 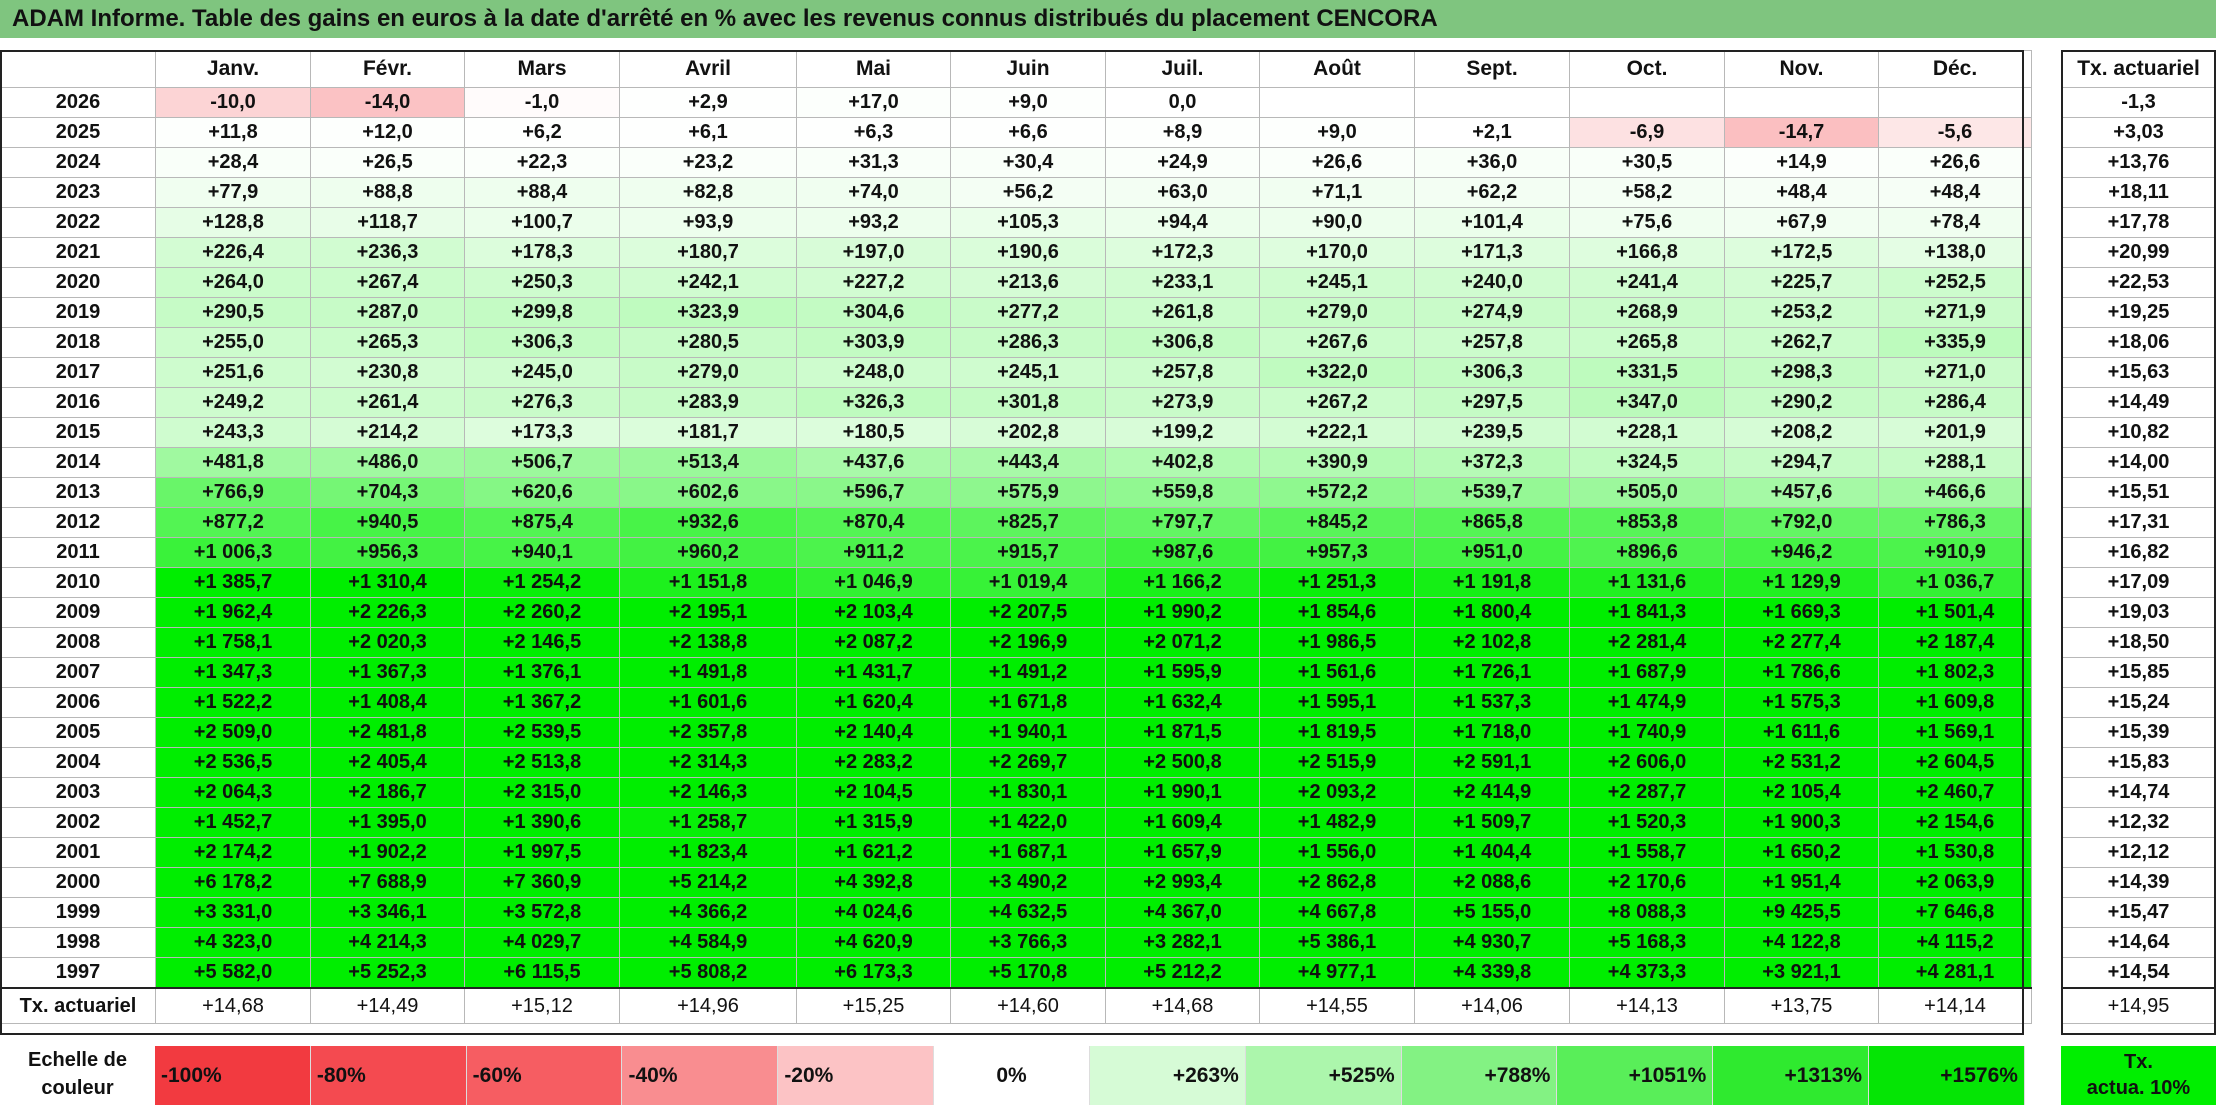 What do you see at coordinates (233, 1075) in the screenshot?
I see `color-scale-swatch: -100%` at bounding box center [233, 1075].